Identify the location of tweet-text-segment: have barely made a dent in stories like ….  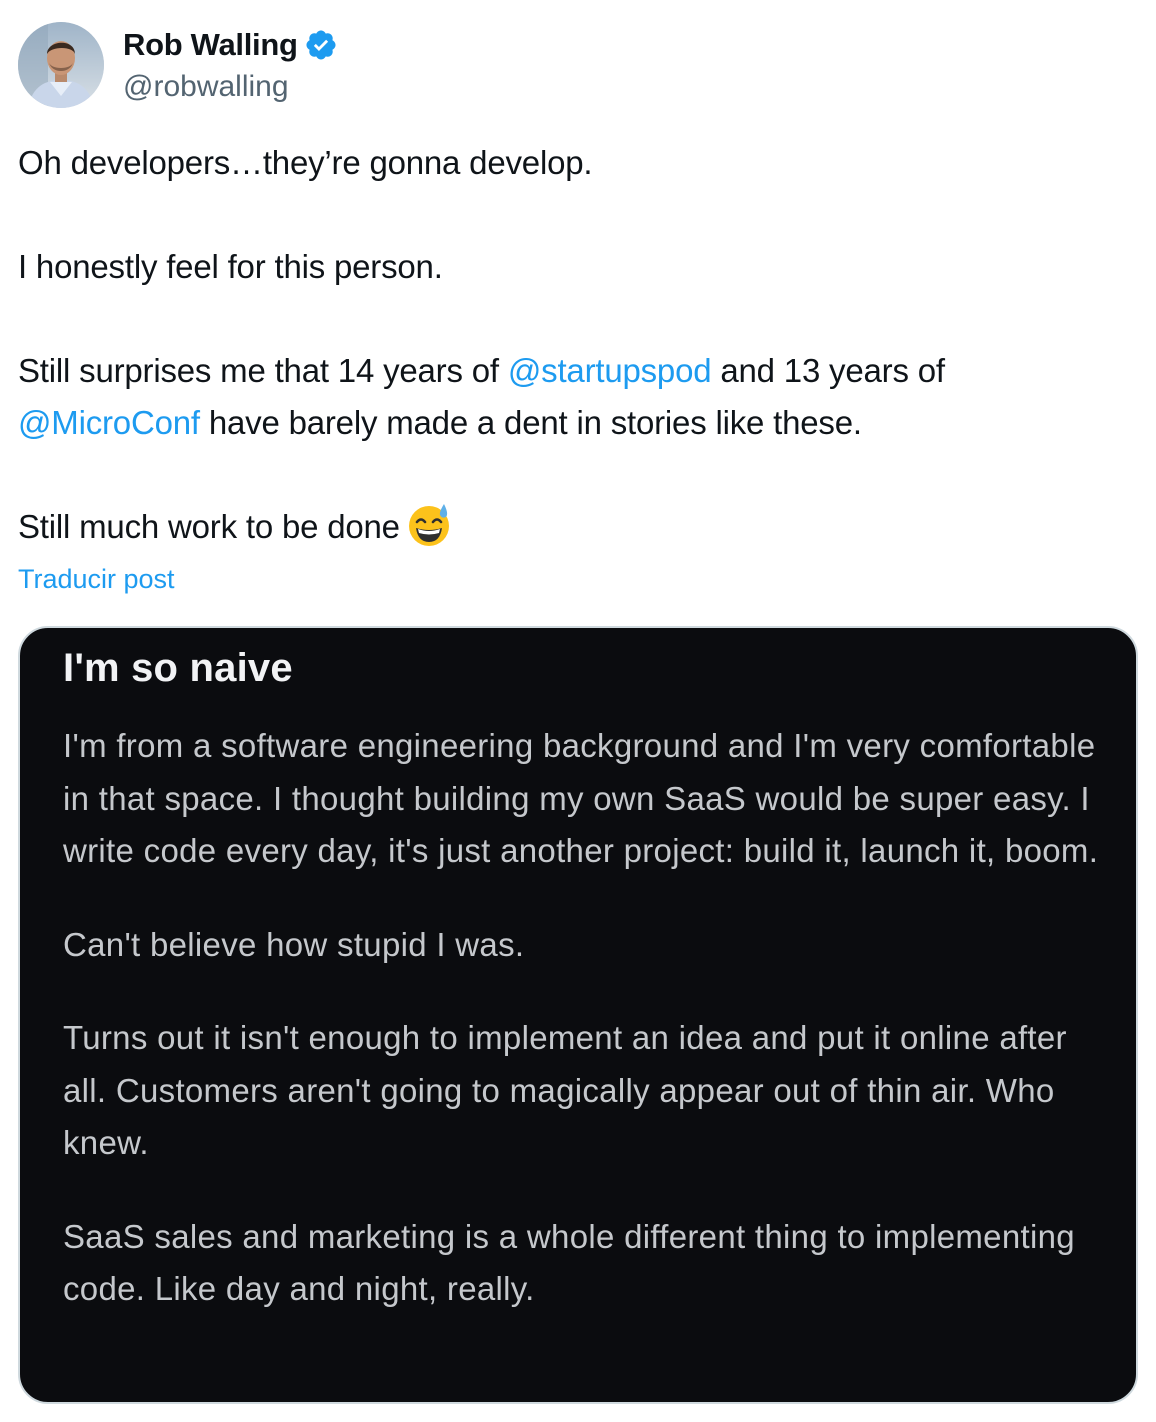
(530, 422).